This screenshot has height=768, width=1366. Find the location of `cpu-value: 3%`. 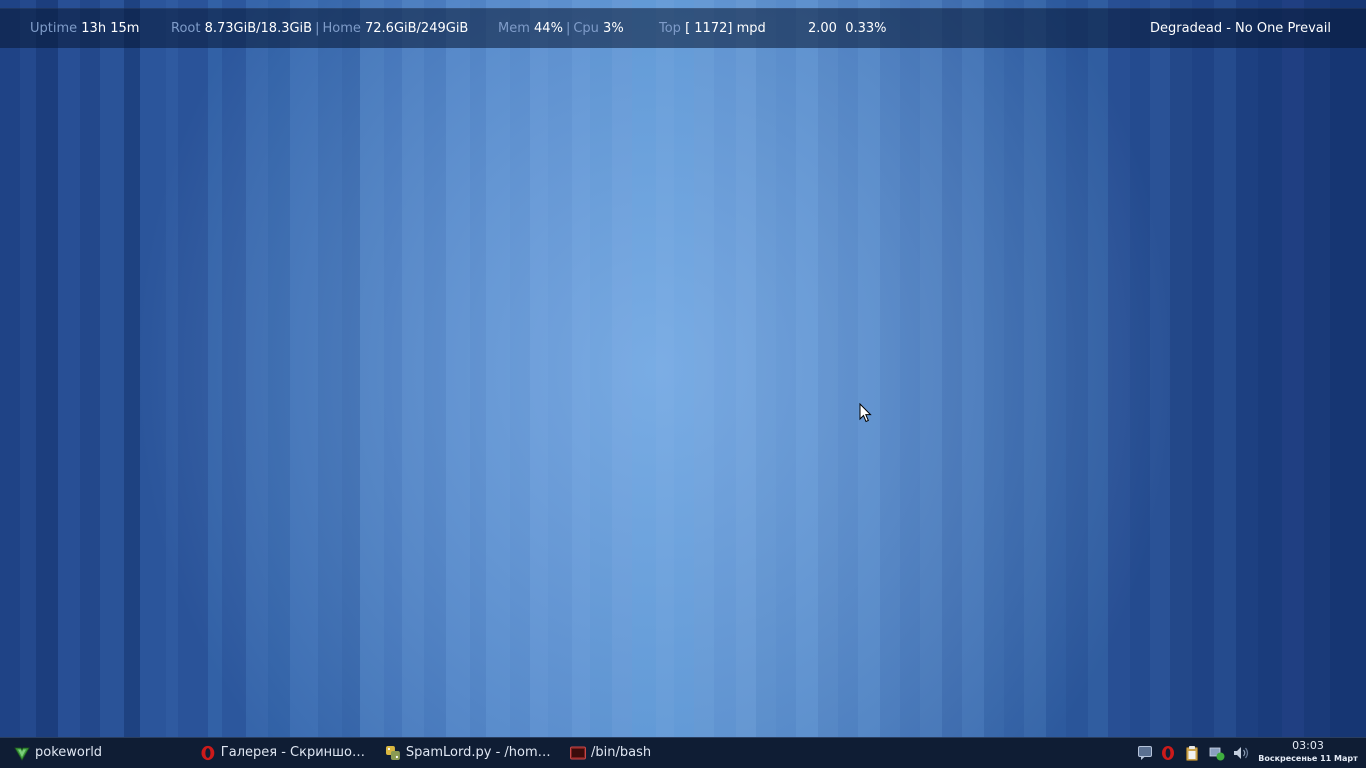

cpu-value: 3% is located at coordinates (613, 28).